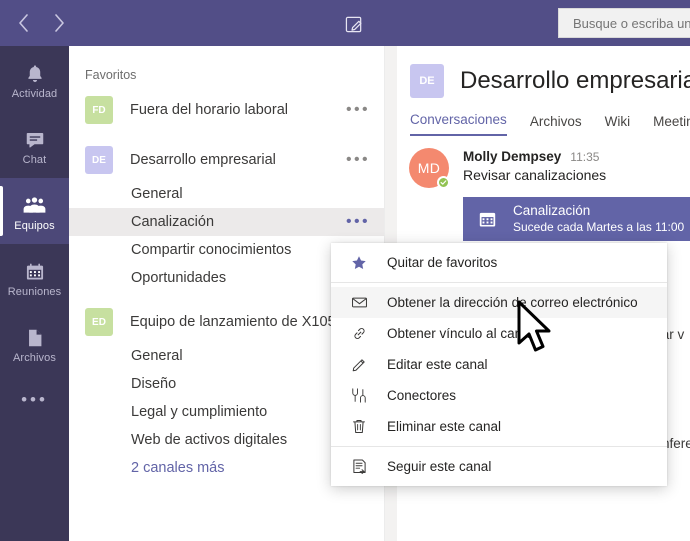 The width and height of the screenshot is (690, 541). I want to click on title-bar, so click(345, 23).